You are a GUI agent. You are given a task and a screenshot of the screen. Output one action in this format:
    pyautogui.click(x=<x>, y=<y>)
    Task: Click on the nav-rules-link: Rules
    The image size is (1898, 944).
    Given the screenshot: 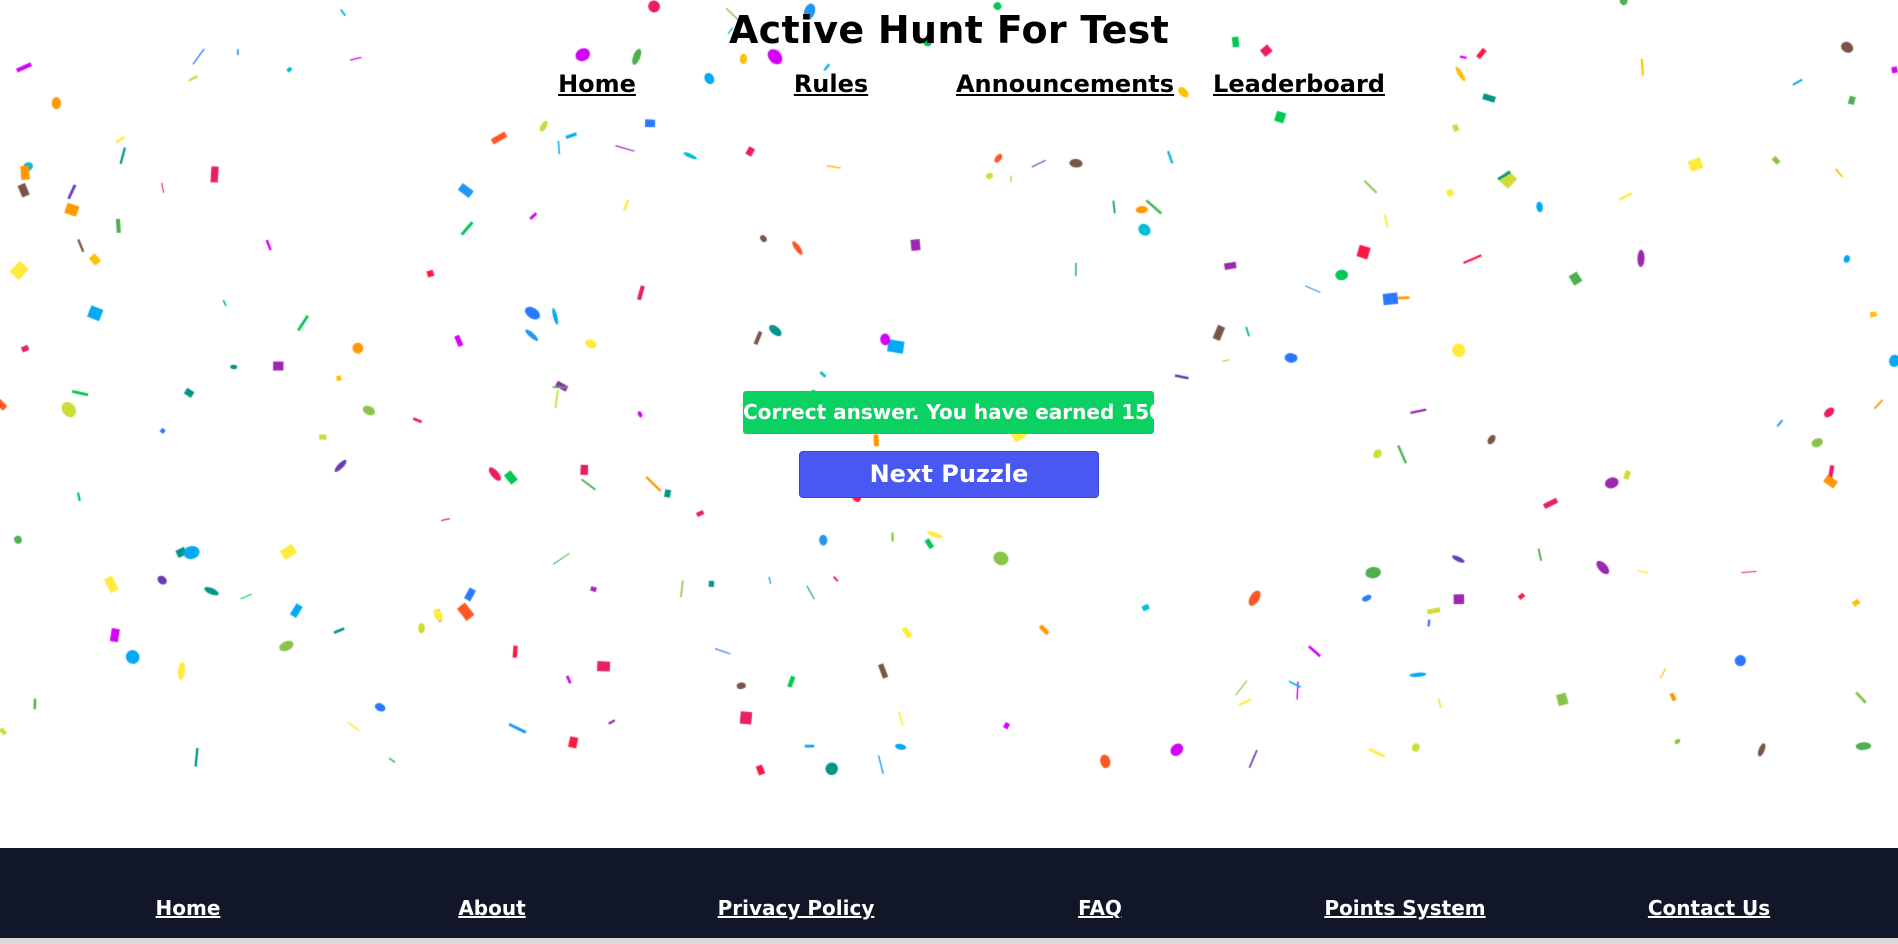 What is the action you would take?
    pyautogui.click(x=831, y=84)
    